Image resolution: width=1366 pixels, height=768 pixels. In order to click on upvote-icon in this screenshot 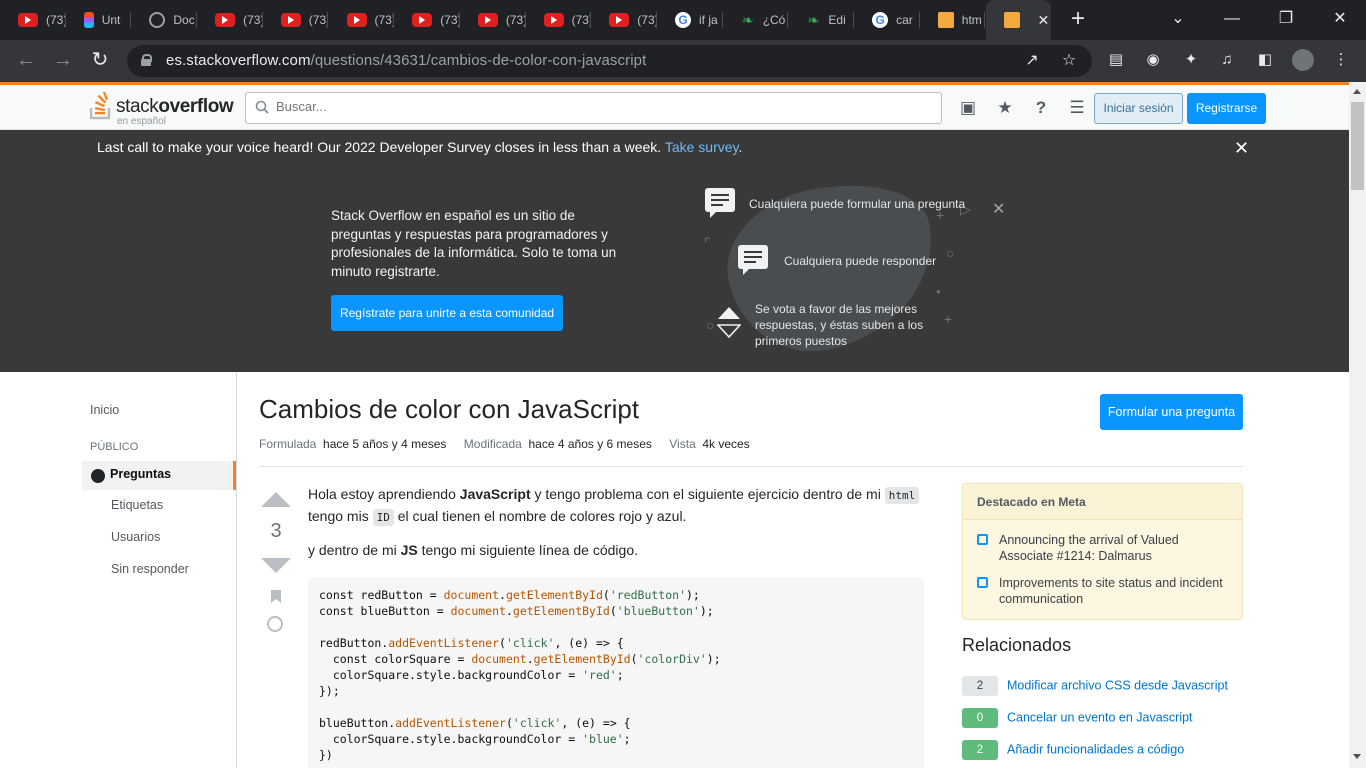, I will do `click(276, 499)`.